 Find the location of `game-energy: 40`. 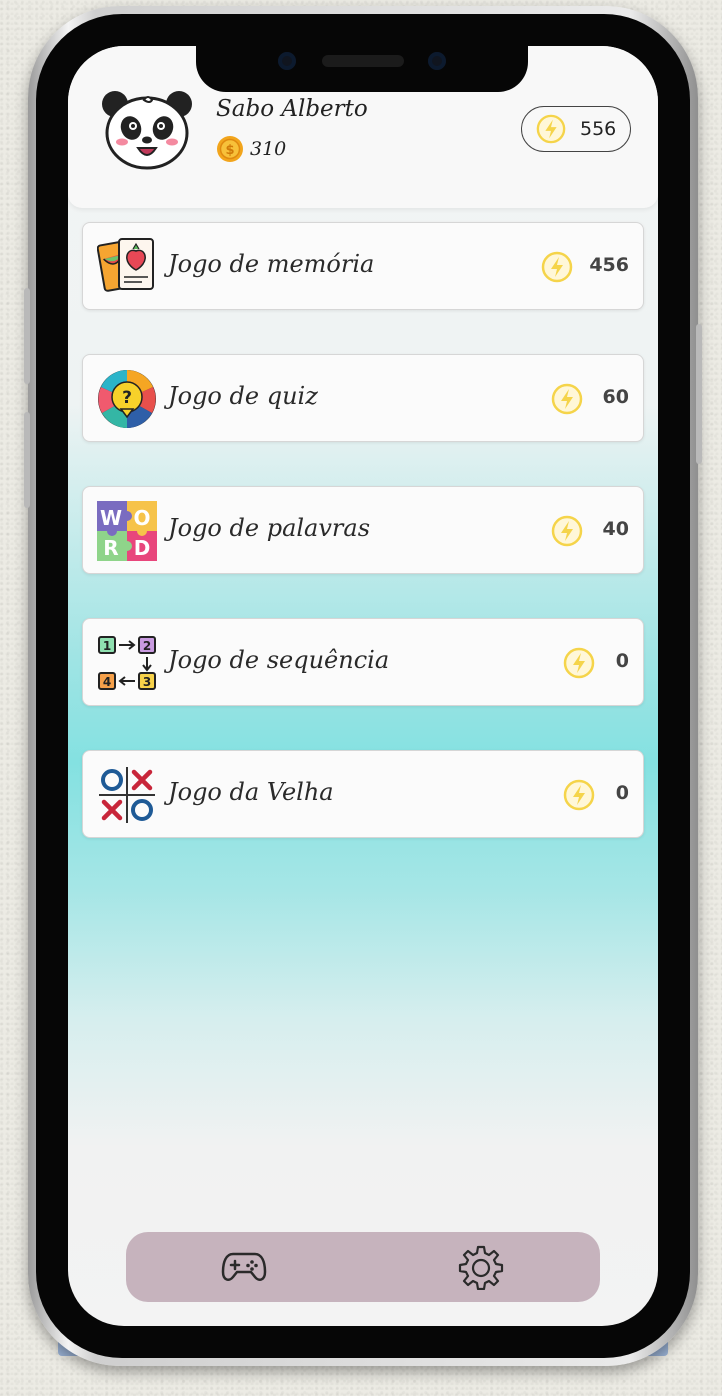

game-energy: 40 is located at coordinates (615, 529).